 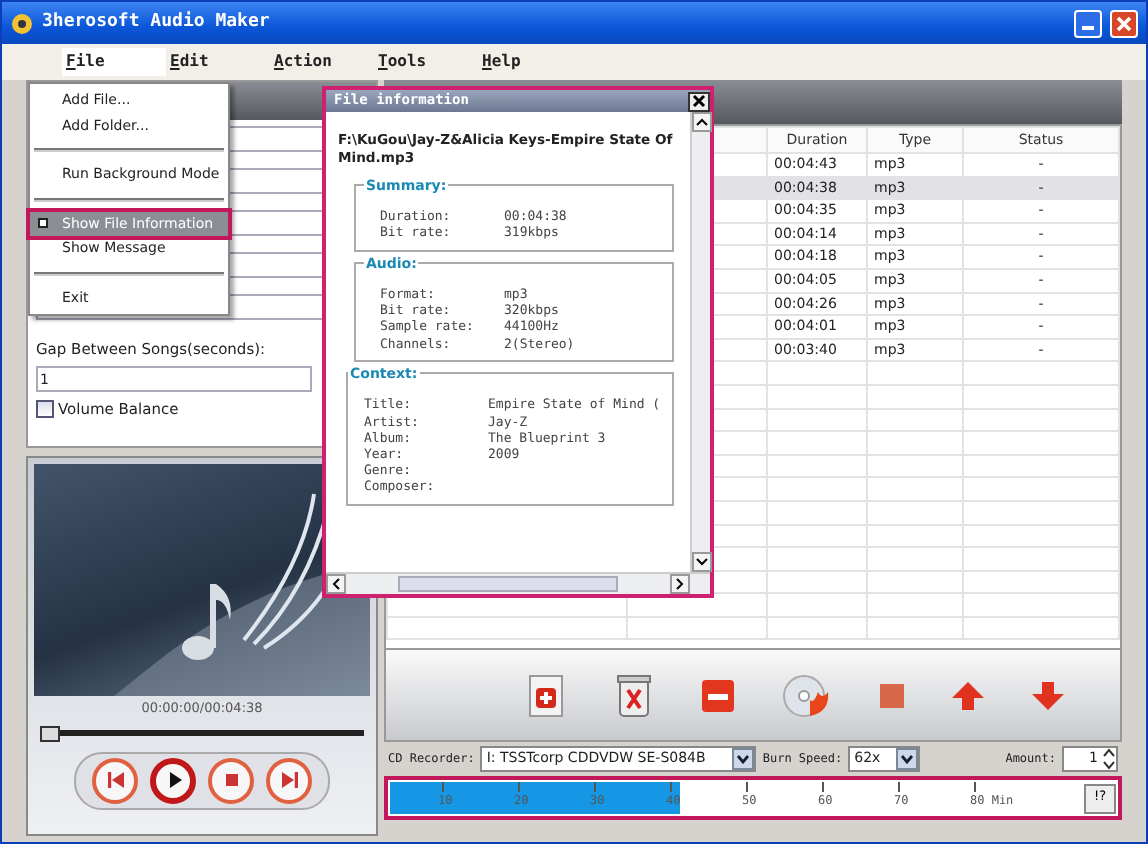 I want to click on previous-button, so click(x=115, y=780).